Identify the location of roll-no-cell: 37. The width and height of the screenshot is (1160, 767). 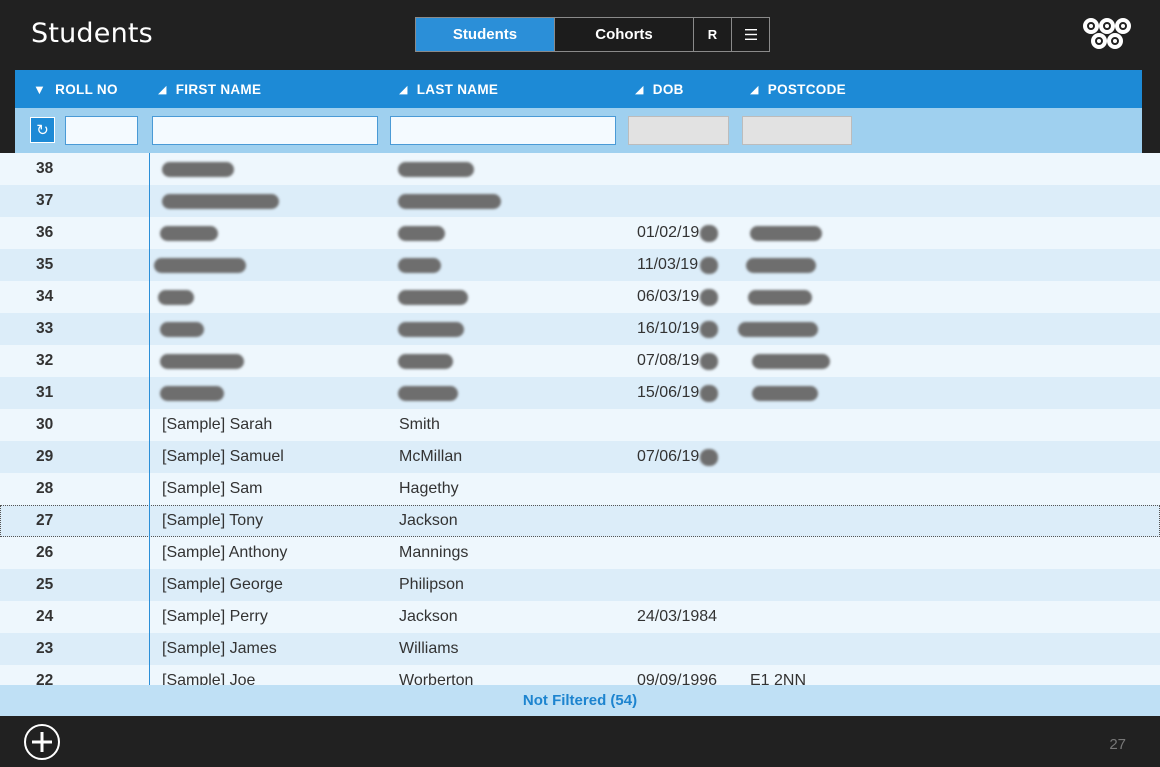
(45, 200).